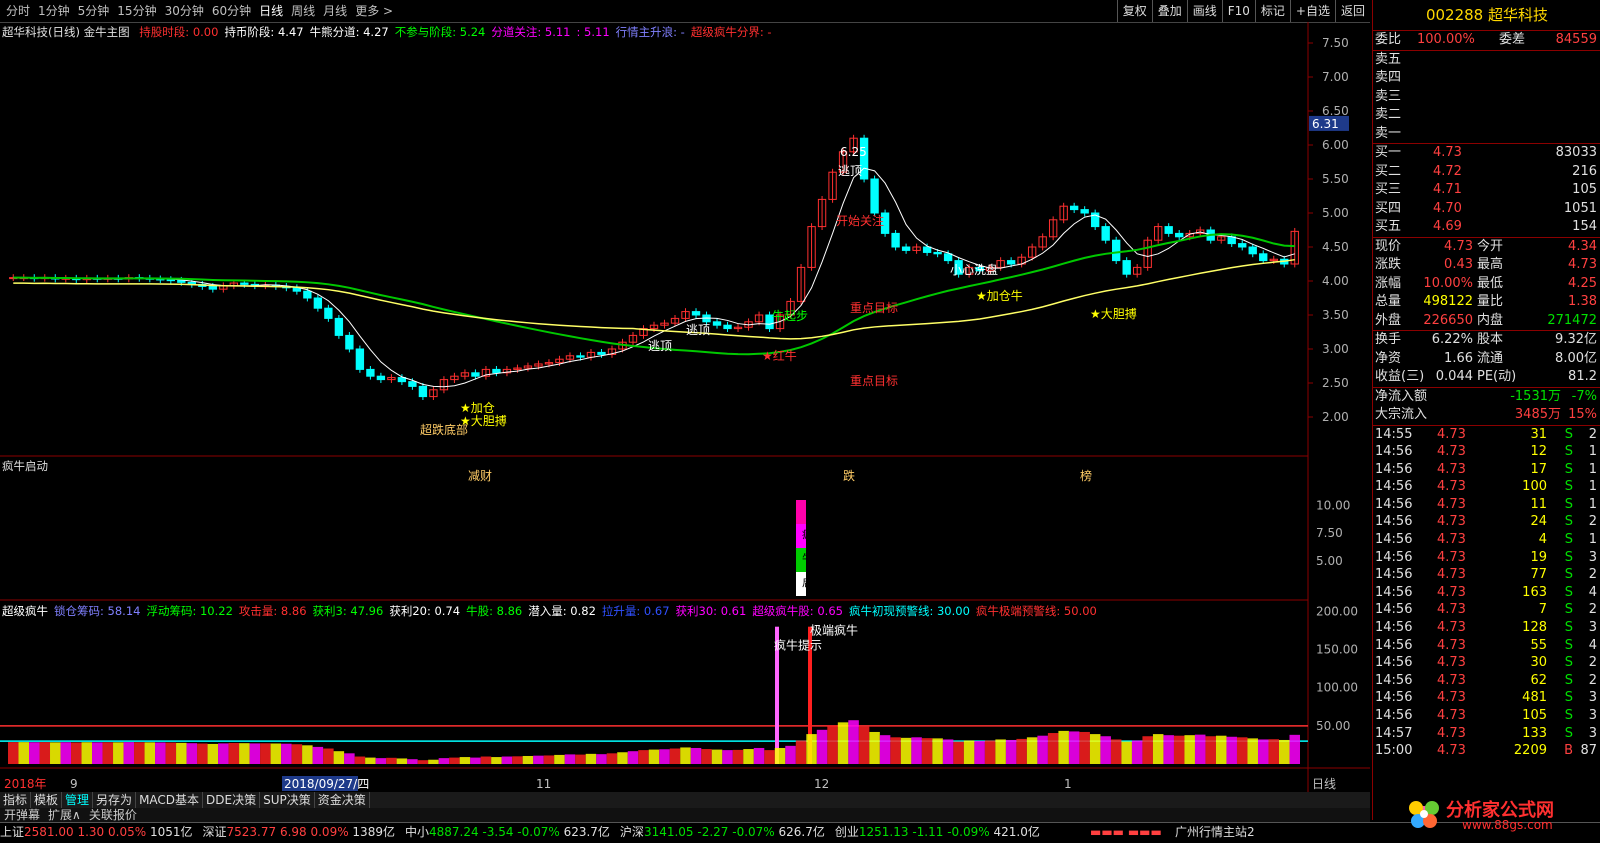 The image size is (1600, 843). Describe the element at coordinates (47, 800) in the screenshot. I see `tab-1: 模板` at that location.